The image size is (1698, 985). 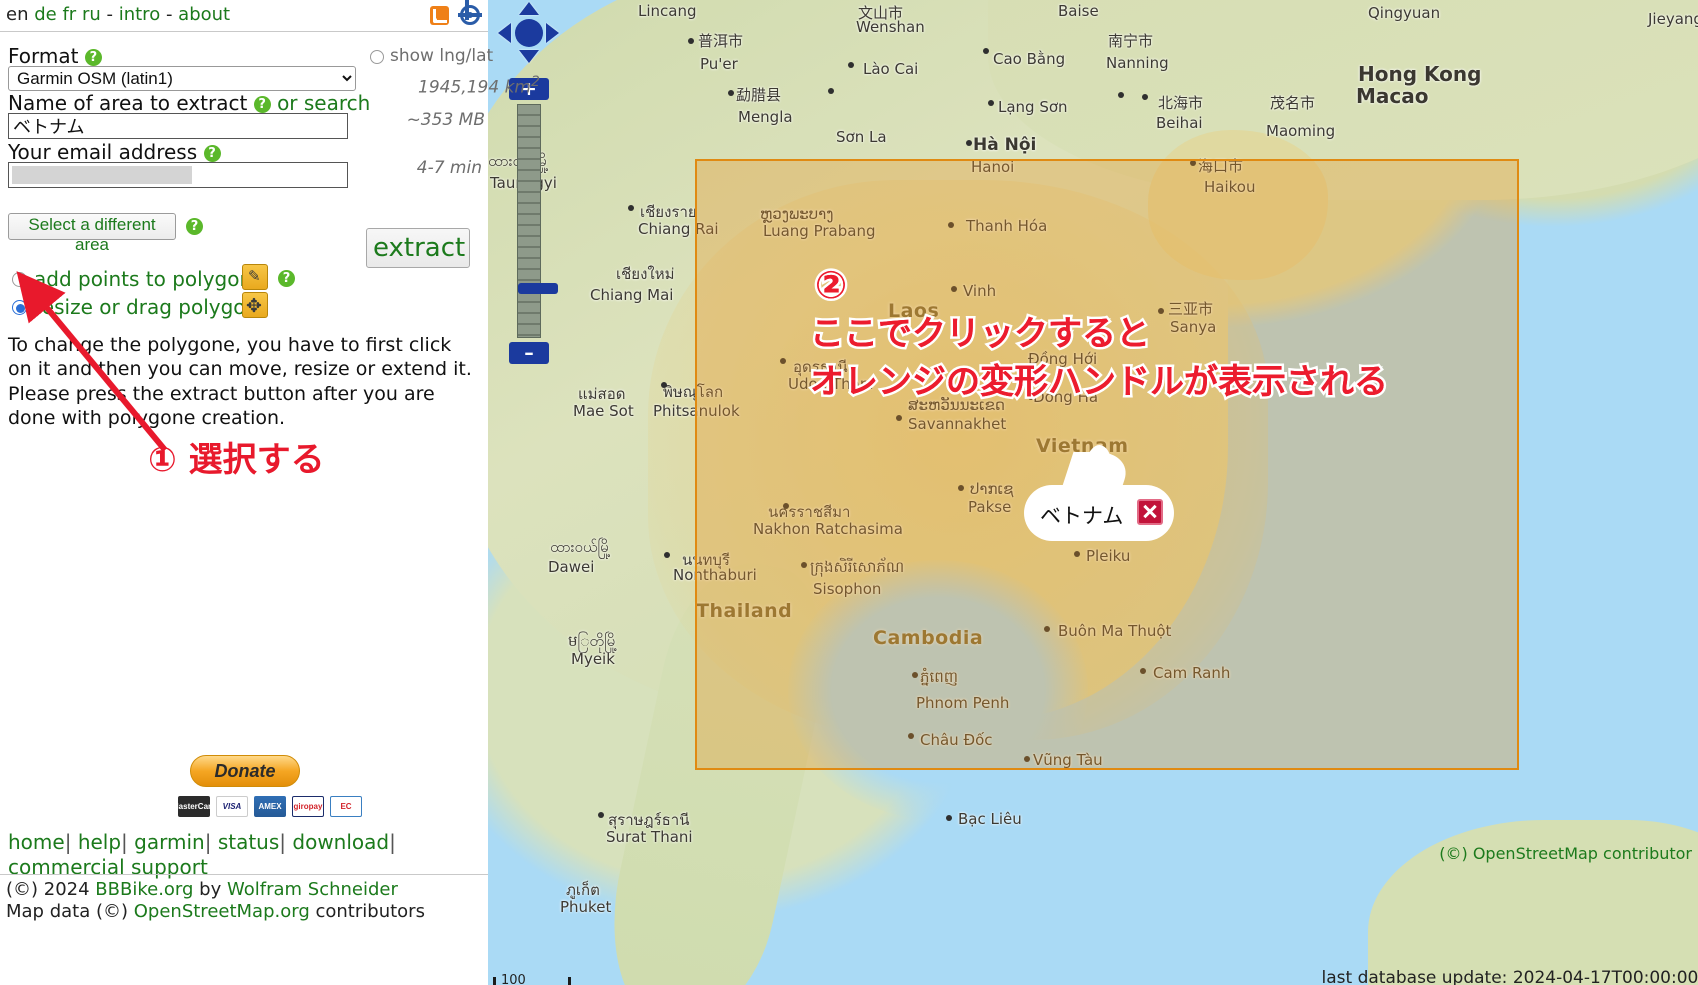 What do you see at coordinates (124, 842) in the screenshot?
I see `footer-sep-2: |` at bounding box center [124, 842].